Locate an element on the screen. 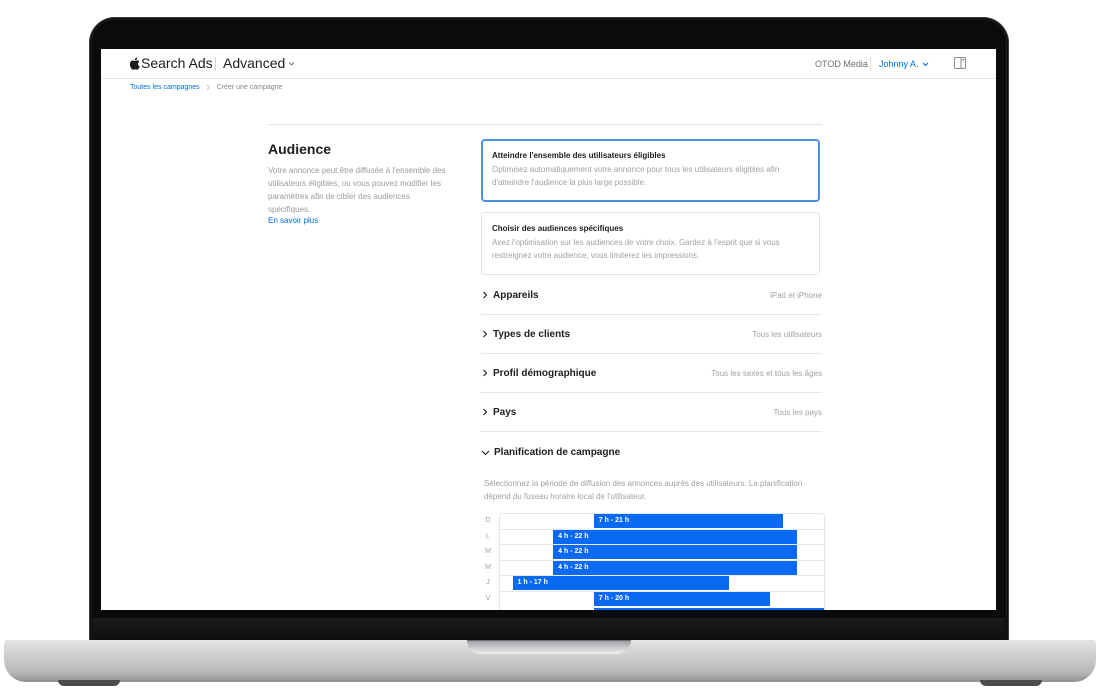  schedule-bar: 7 h - 21 h is located at coordinates (688, 521).